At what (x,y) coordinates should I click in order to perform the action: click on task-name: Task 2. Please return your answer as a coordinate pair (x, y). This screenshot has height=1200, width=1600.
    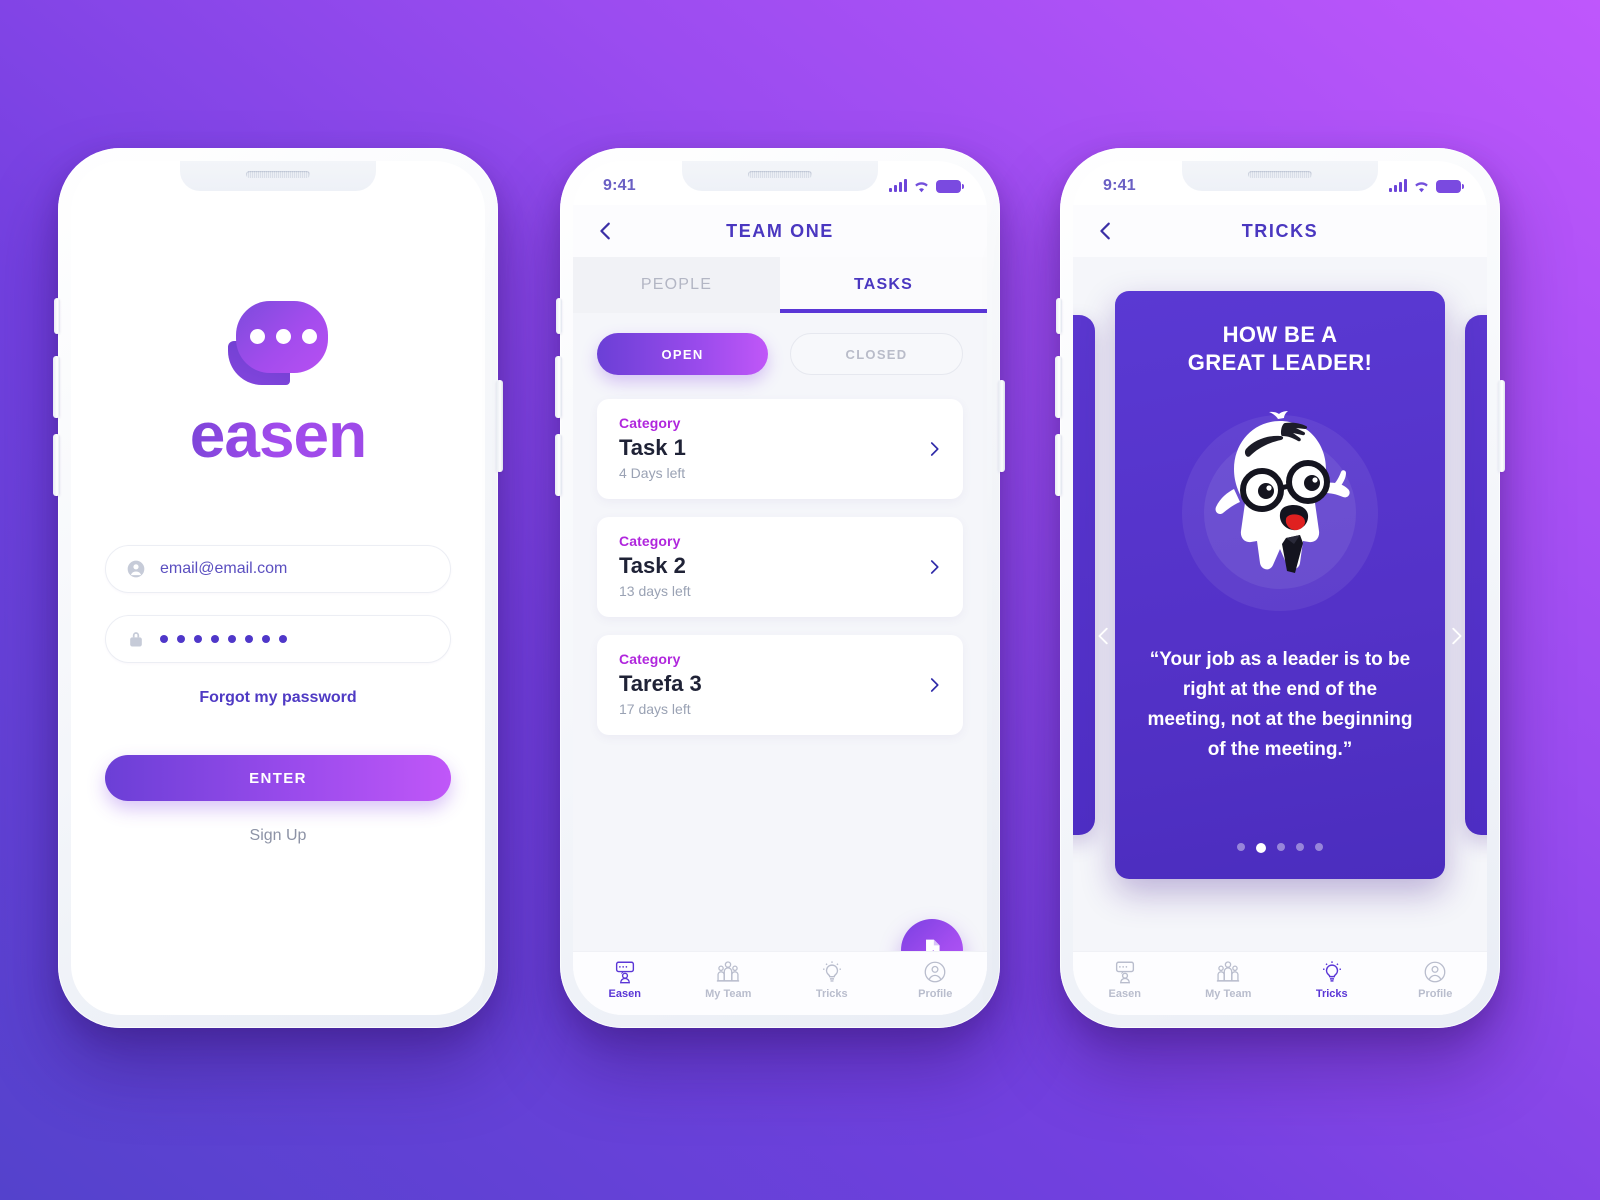
    Looking at the image, I should click on (652, 565).